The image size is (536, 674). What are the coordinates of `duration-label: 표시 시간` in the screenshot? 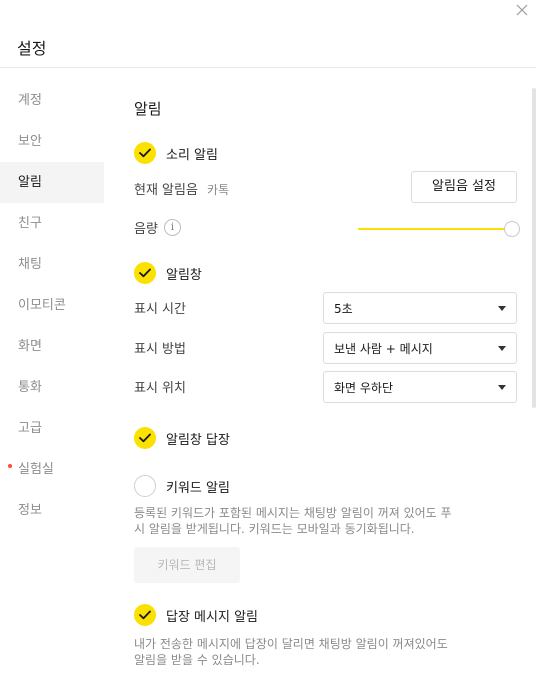 It's located at (160, 309).